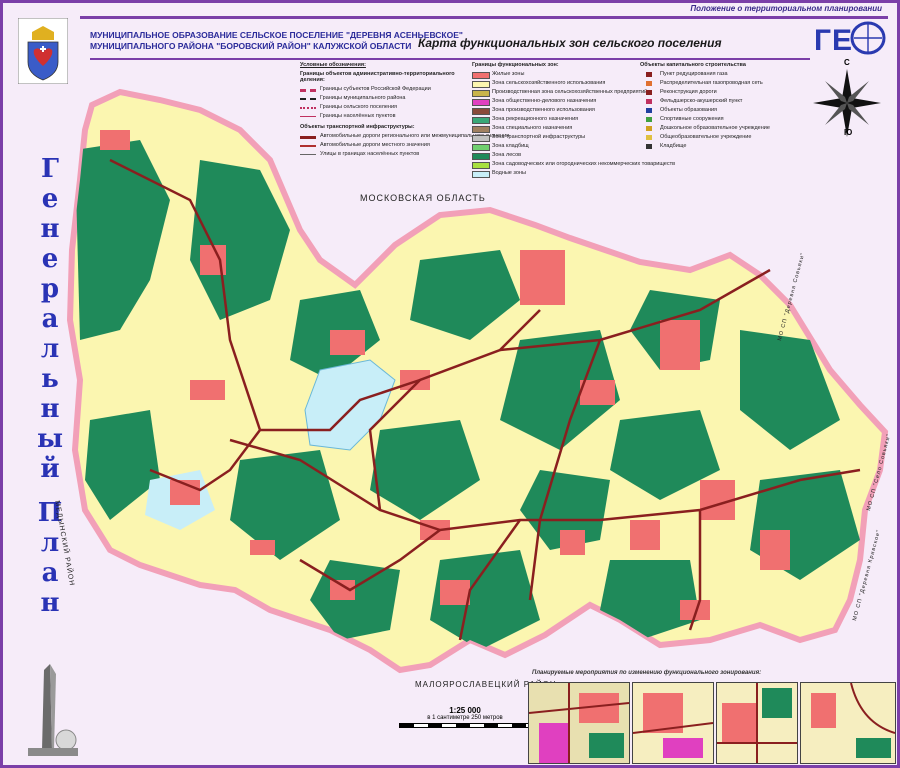  What do you see at coordinates (552, 156) in the screenshot?
I see `legend-zone-item: Зона лесов` at bounding box center [552, 156].